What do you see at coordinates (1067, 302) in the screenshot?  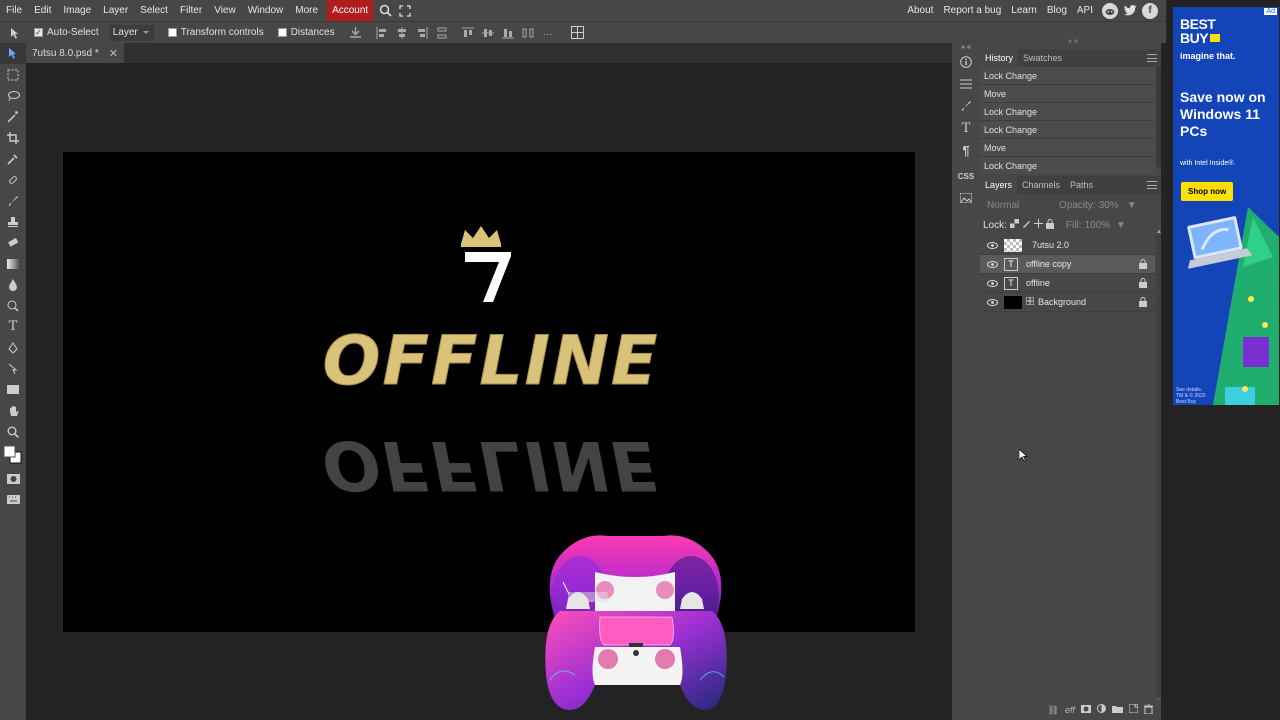 I see `layer-row-background: Background` at bounding box center [1067, 302].